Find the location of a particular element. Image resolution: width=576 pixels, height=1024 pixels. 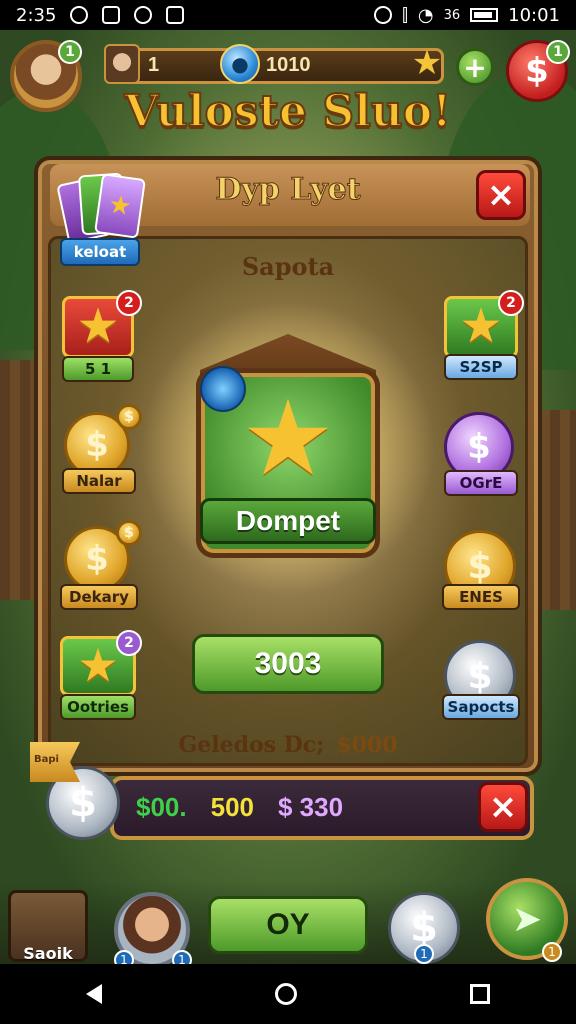

circle-notification-icon is located at coordinates (143, 15).